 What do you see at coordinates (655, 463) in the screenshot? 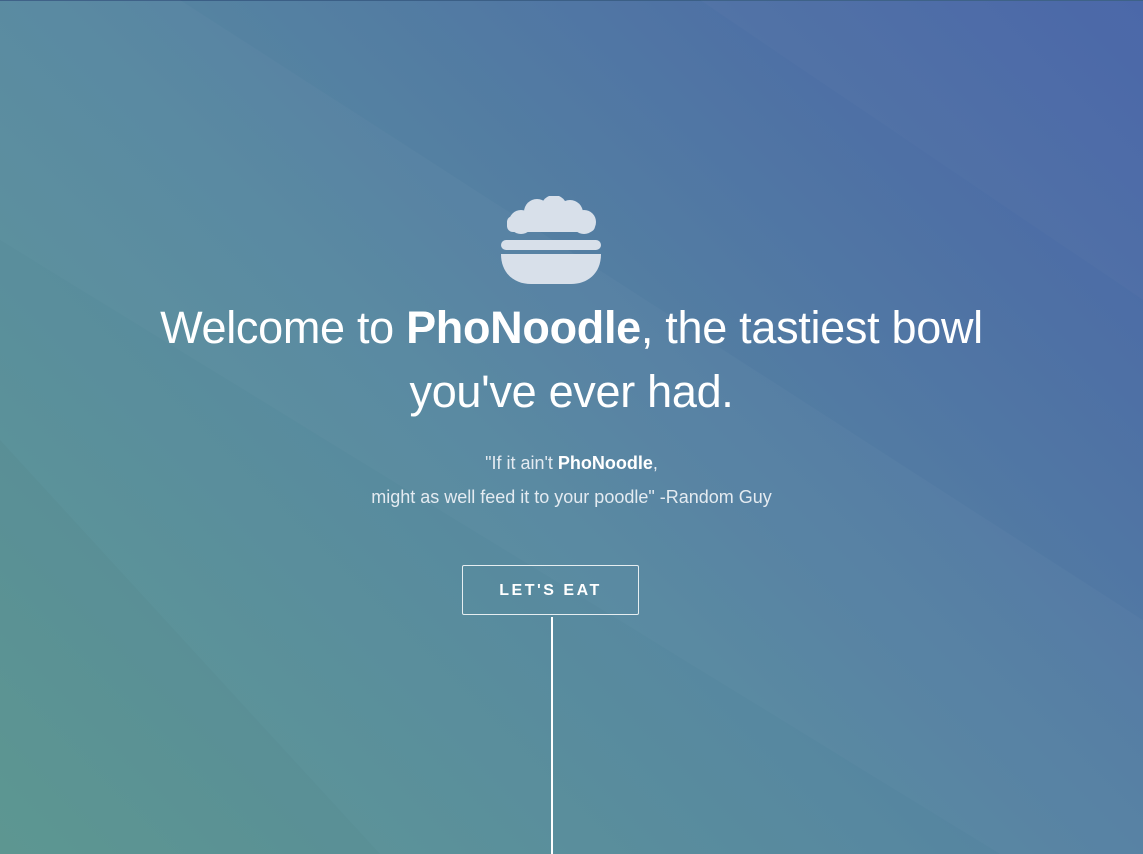
I see `quote-comma: ,` at bounding box center [655, 463].